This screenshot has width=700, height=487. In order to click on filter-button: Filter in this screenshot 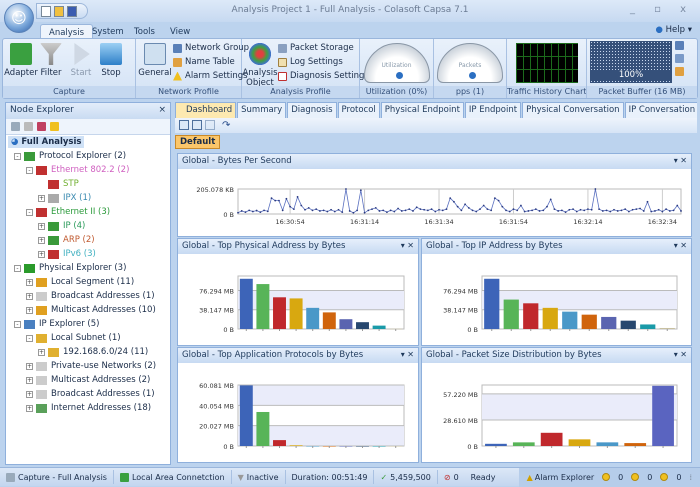, I will do `click(51, 60)`.